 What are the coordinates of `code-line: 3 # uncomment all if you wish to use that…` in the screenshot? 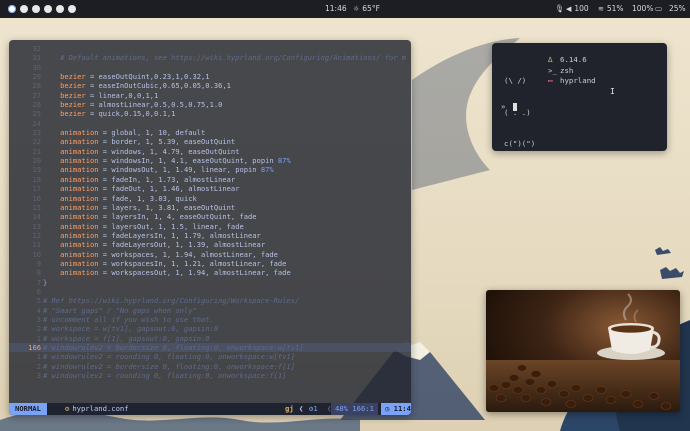 It's located at (210, 319).